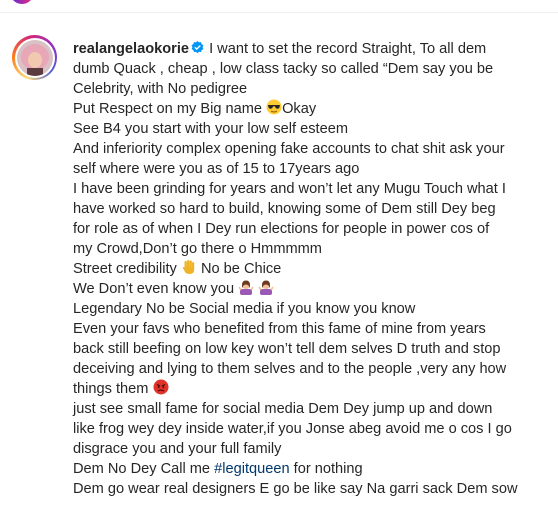 The width and height of the screenshot is (558, 506). What do you see at coordinates (161, 387) in the screenshot?
I see `angry-face-emoji-icon` at bounding box center [161, 387].